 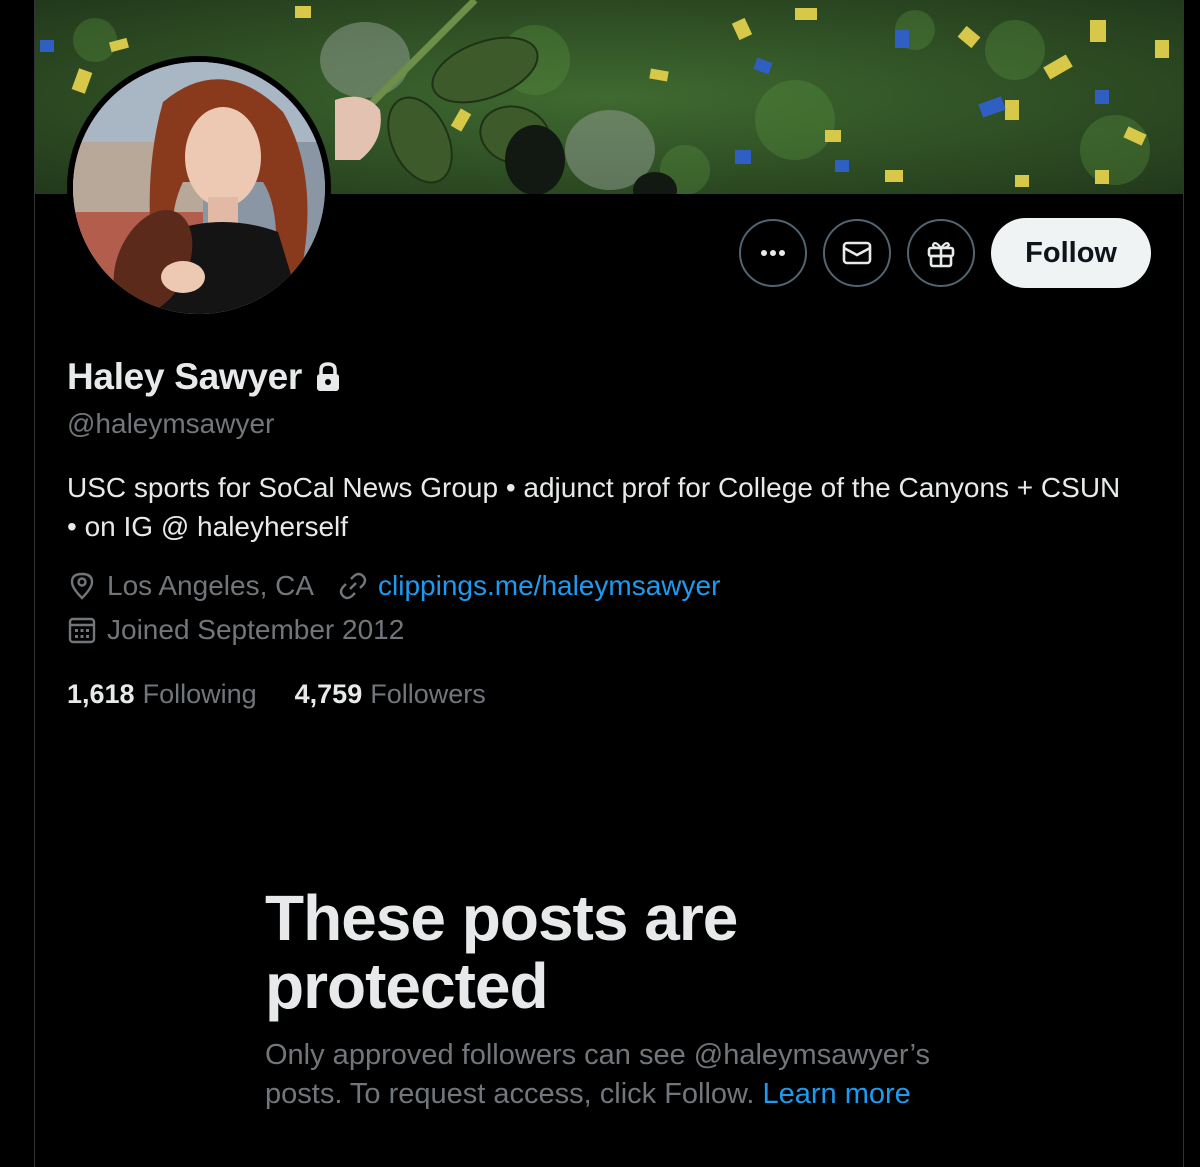 I want to click on learn-more-link: Learn more, so click(x=837, y=1094).